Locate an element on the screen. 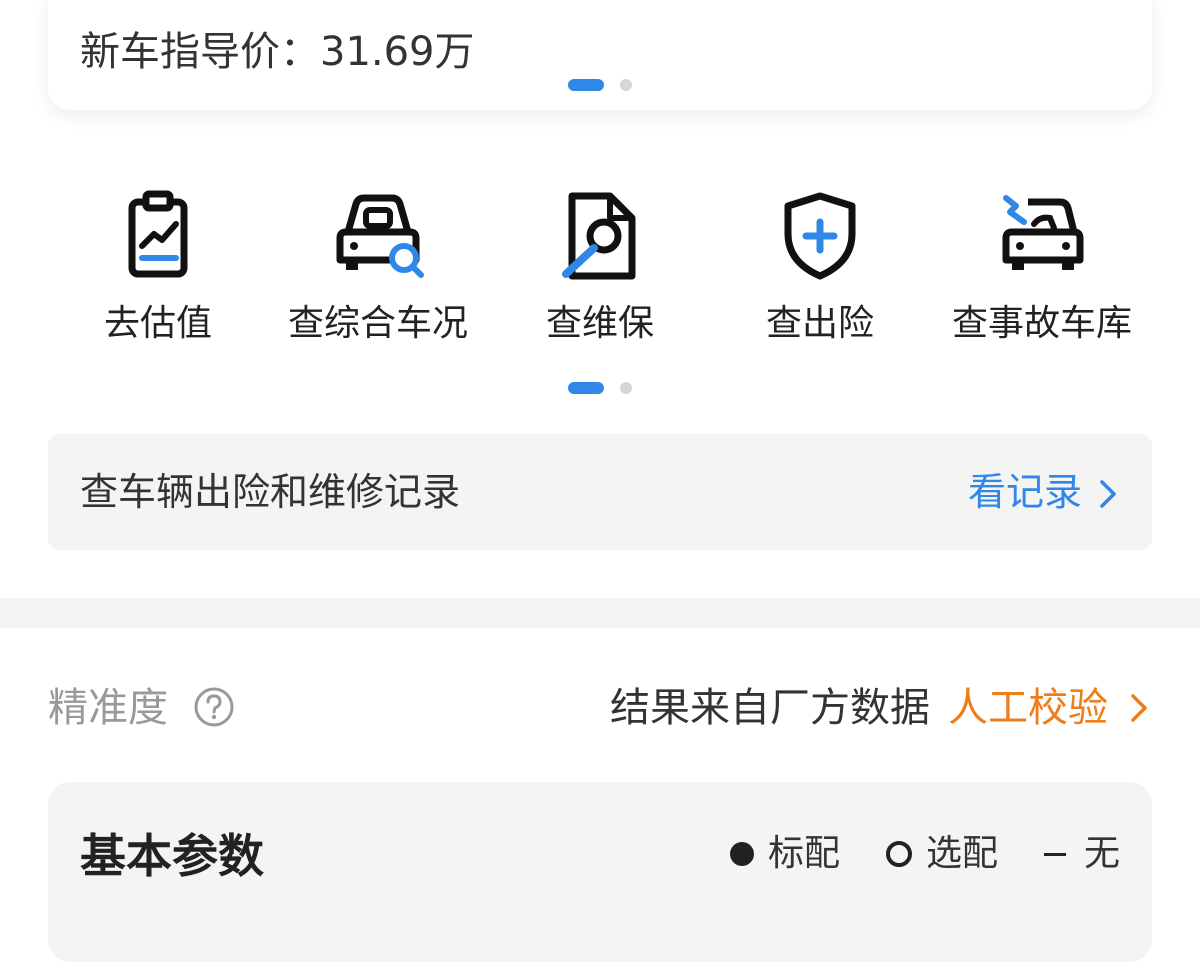  question-circle-icon is located at coordinates (214, 707).